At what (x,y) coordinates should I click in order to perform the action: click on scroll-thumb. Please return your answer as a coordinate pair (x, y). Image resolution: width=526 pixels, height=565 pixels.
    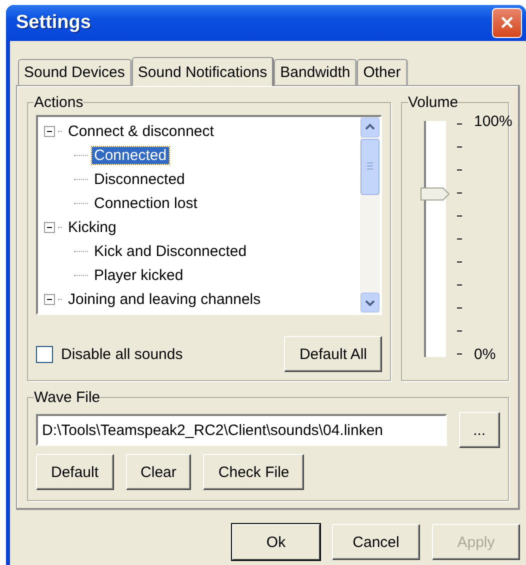
    Looking at the image, I should click on (370, 167).